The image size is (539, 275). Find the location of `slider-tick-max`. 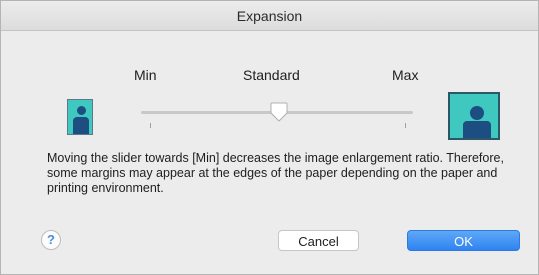

slider-tick-max is located at coordinates (405, 125).